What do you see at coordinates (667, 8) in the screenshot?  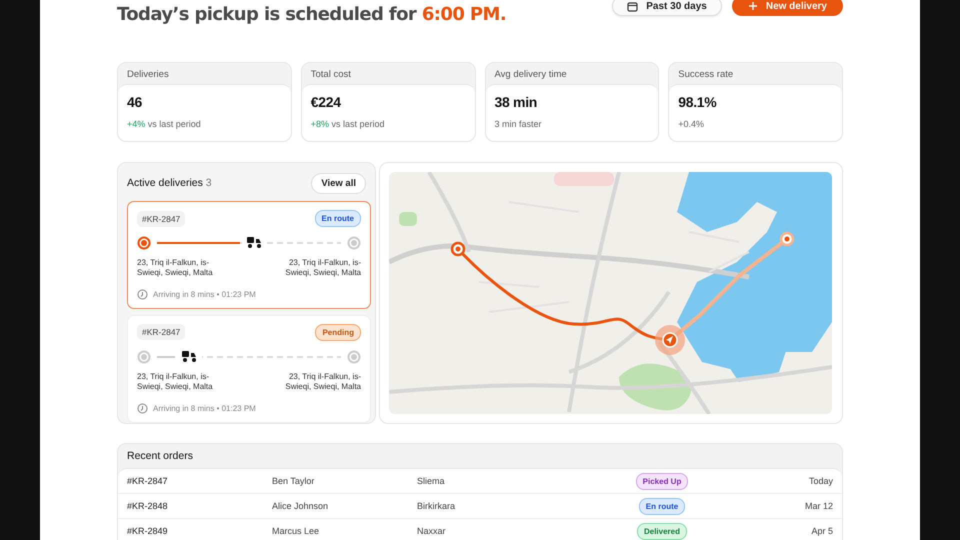 I see `date-range-button: Past 30 days` at bounding box center [667, 8].